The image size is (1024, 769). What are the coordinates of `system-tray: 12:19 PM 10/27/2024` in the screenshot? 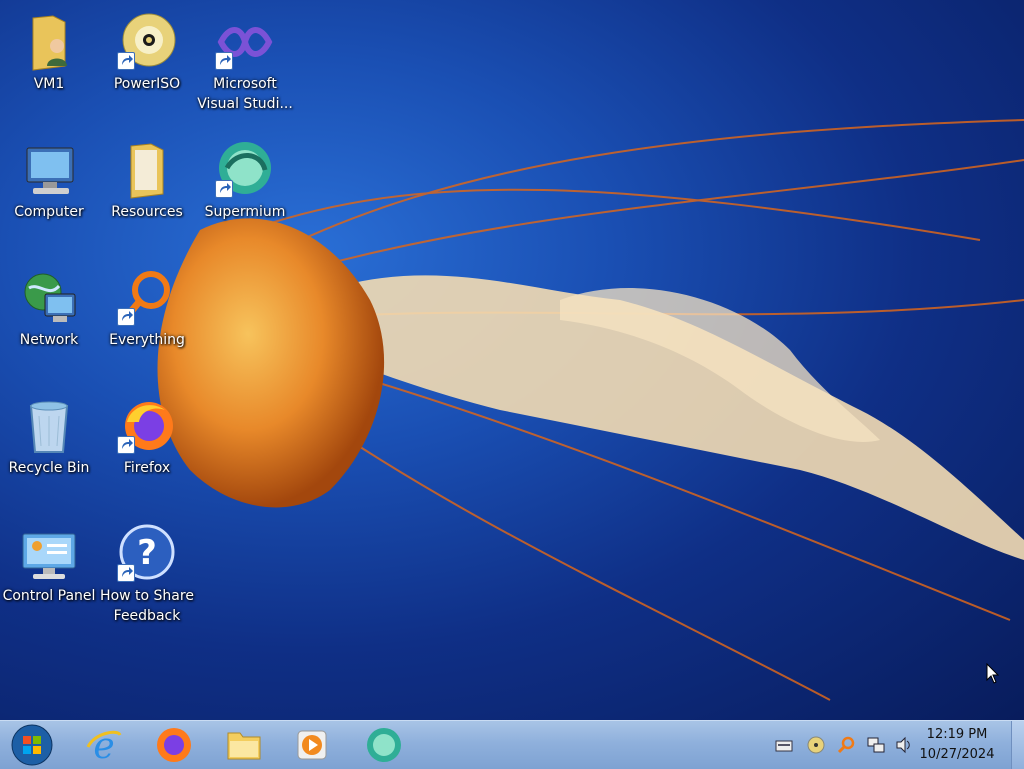 It's located at (894, 745).